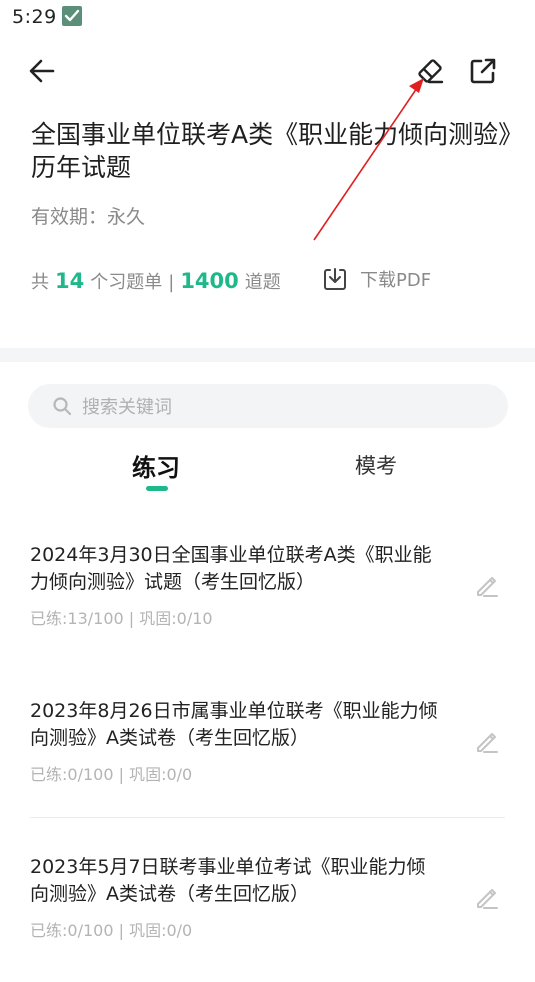  Describe the element at coordinates (62, 406) in the screenshot. I see `search-icon` at that location.